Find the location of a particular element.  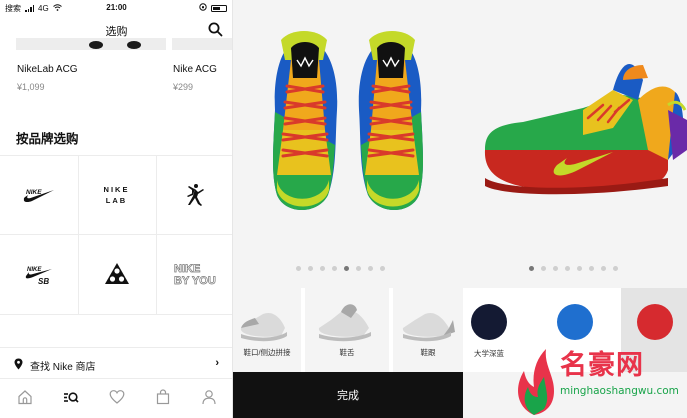

option-heel: 鞋跟 is located at coordinates (428, 330).